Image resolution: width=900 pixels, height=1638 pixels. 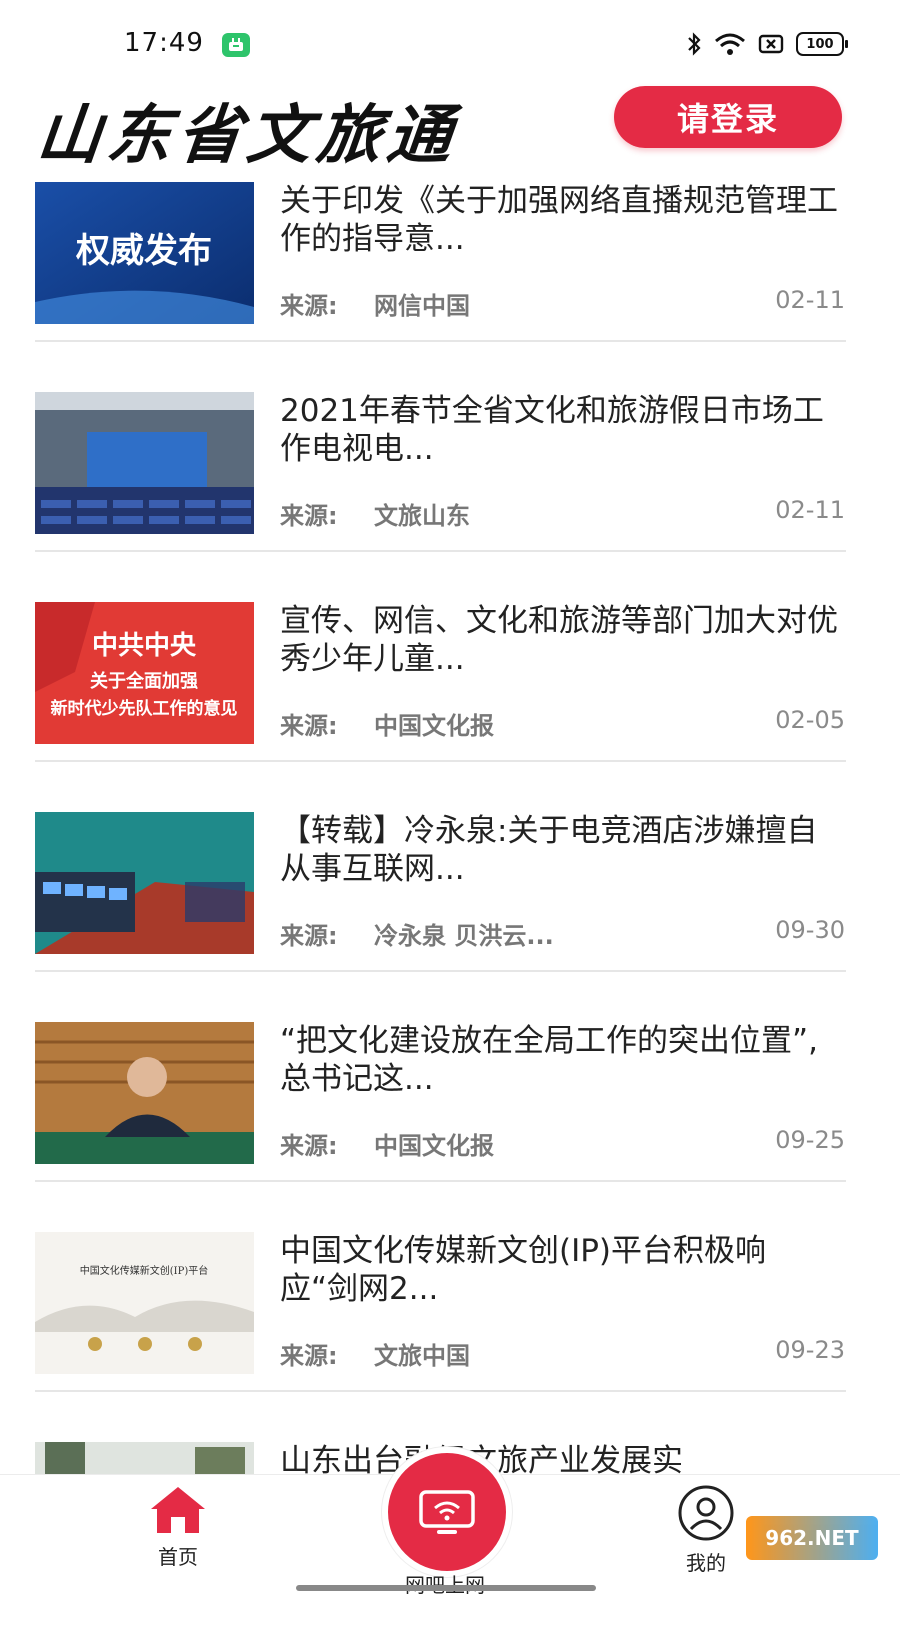 I want to click on news-date: 09-23, so click(x=810, y=1350).